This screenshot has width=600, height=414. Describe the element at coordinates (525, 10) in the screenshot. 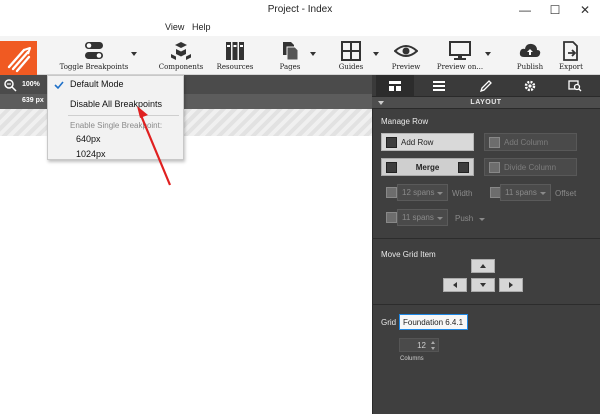

I see `minimize-button: —` at that location.